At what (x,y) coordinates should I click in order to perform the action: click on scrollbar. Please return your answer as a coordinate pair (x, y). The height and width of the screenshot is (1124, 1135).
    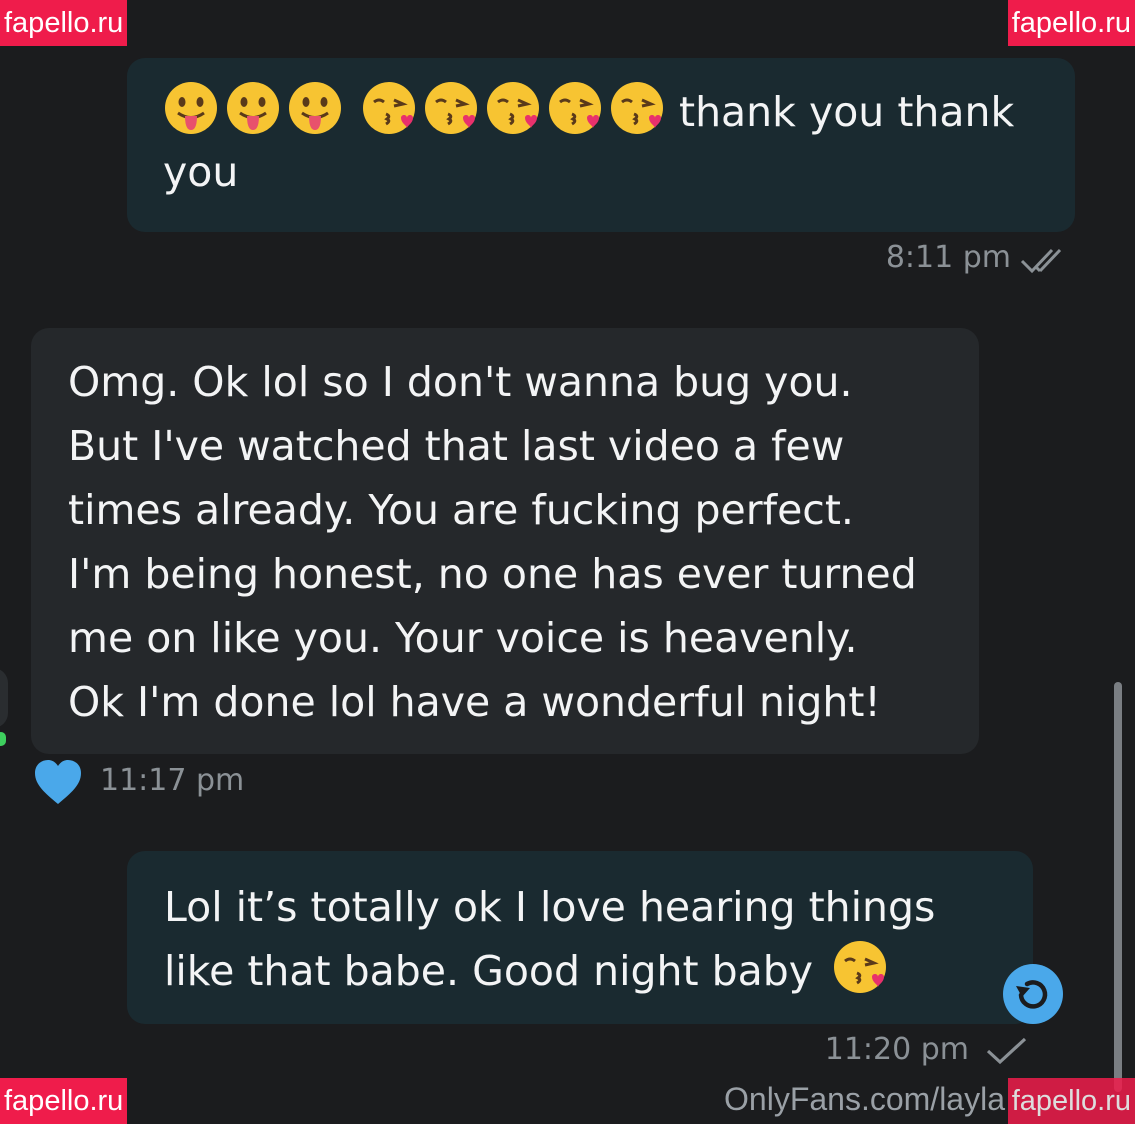
    Looking at the image, I should click on (1118, 887).